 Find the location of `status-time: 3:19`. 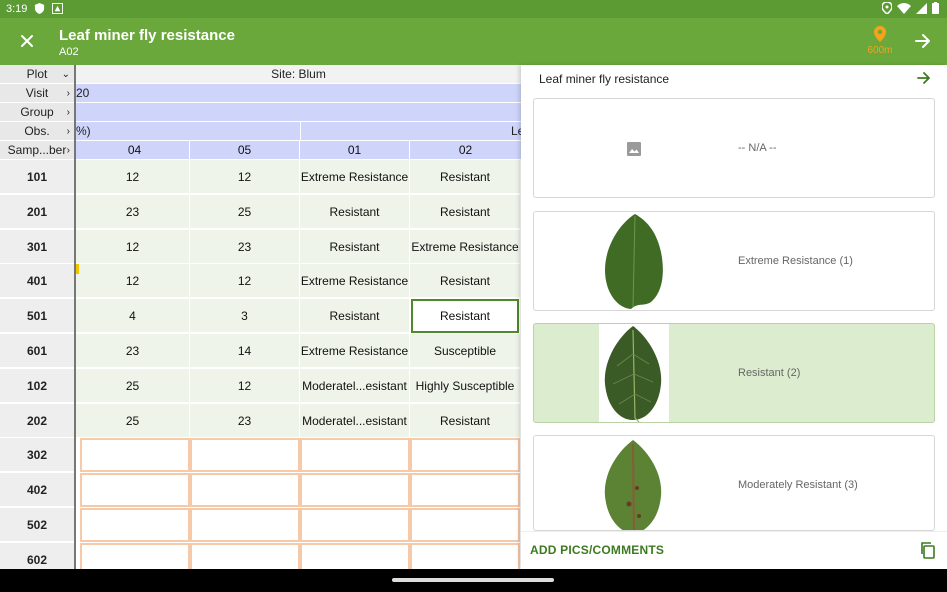

status-time: 3:19 is located at coordinates (17, 9).